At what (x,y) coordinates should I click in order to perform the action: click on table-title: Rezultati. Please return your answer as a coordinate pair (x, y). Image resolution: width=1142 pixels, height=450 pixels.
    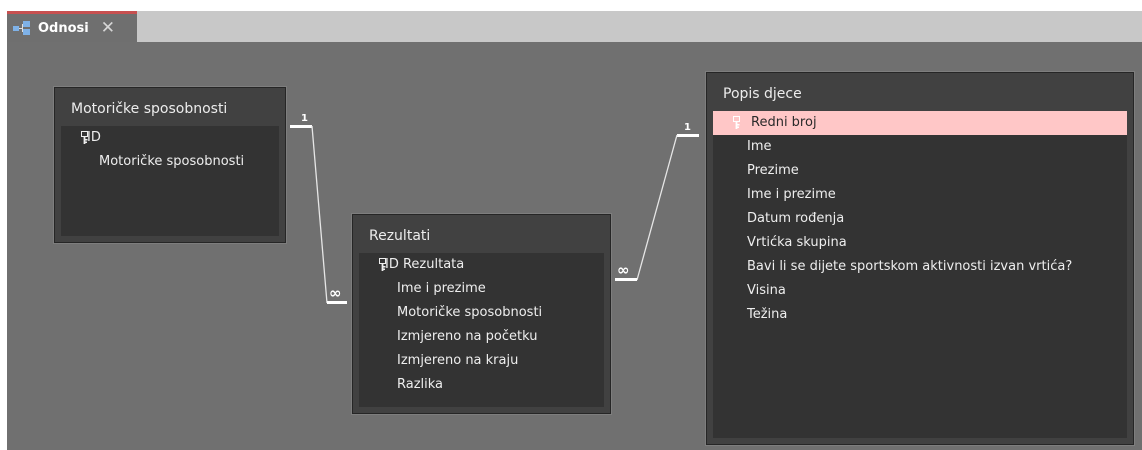
    Looking at the image, I should click on (481, 234).